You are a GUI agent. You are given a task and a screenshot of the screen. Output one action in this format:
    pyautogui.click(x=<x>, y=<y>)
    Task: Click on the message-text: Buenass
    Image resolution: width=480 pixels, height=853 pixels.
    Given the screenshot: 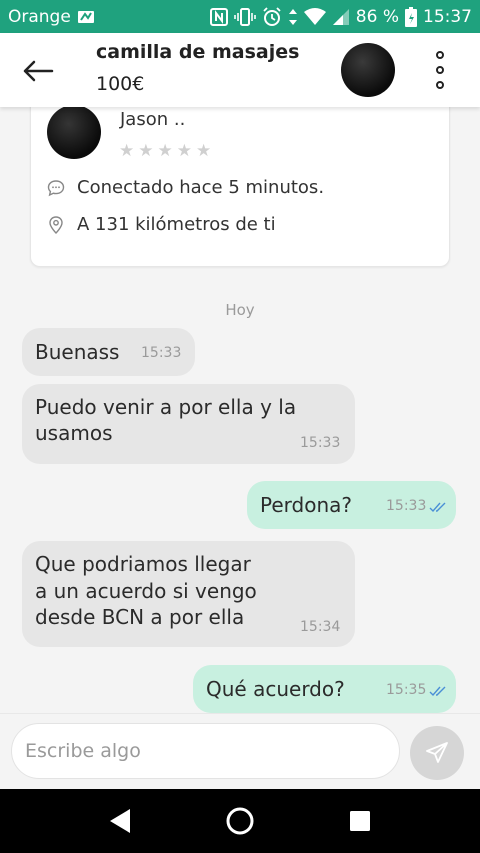 What is the action you would take?
    pyautogui.click(x=77, y=352)
    